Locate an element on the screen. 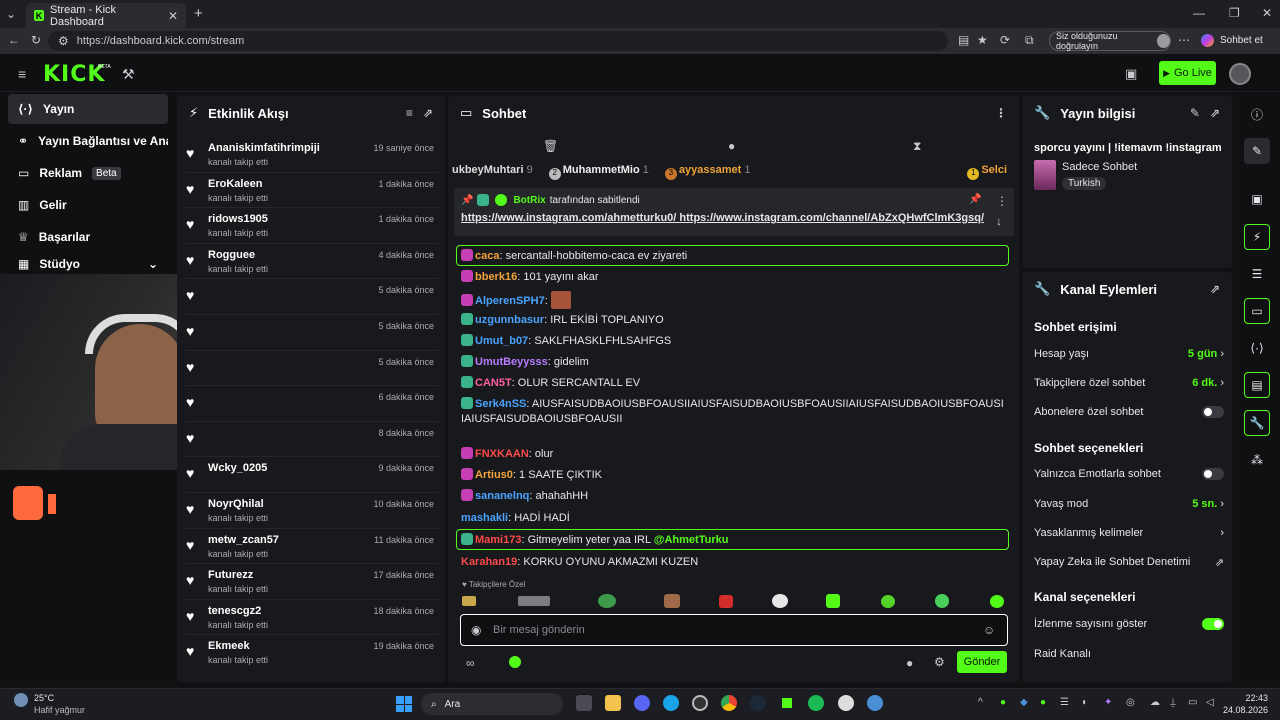 This screenshot has height=720, width=1280. chat-message: FNXKAAN: olur is located at coordinates (733, 454).